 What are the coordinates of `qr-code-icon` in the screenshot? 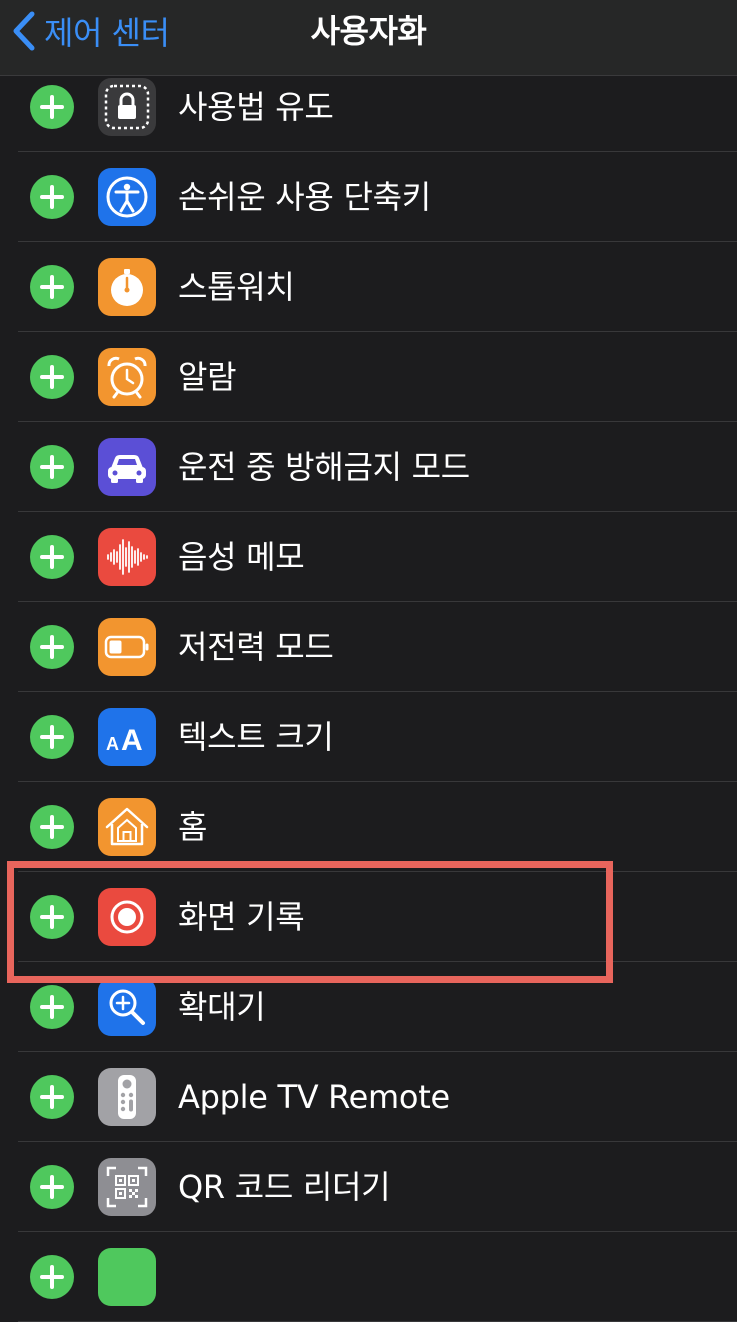 It's located at (127, 1187).